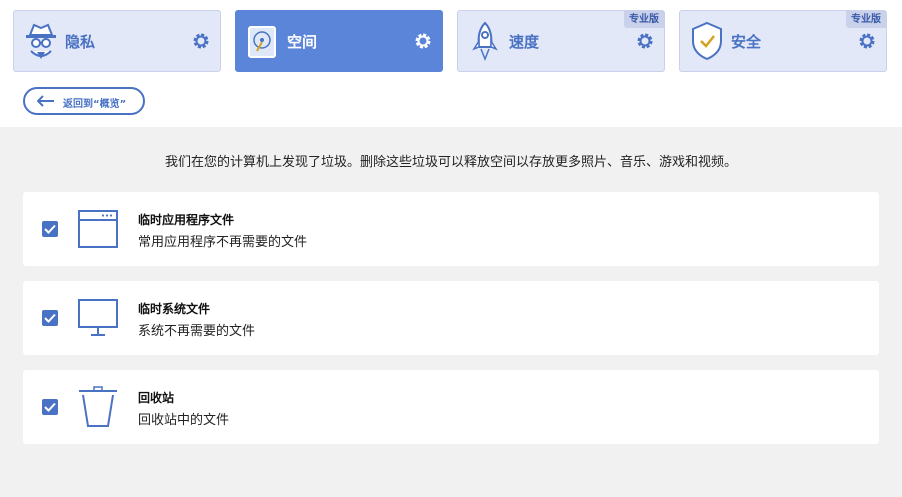 This screenshot has width=902, height=497. What do you see at coordinates (98, 229) in the screenshot?
I see `app-window-icon` at bounding box center [98, 229].